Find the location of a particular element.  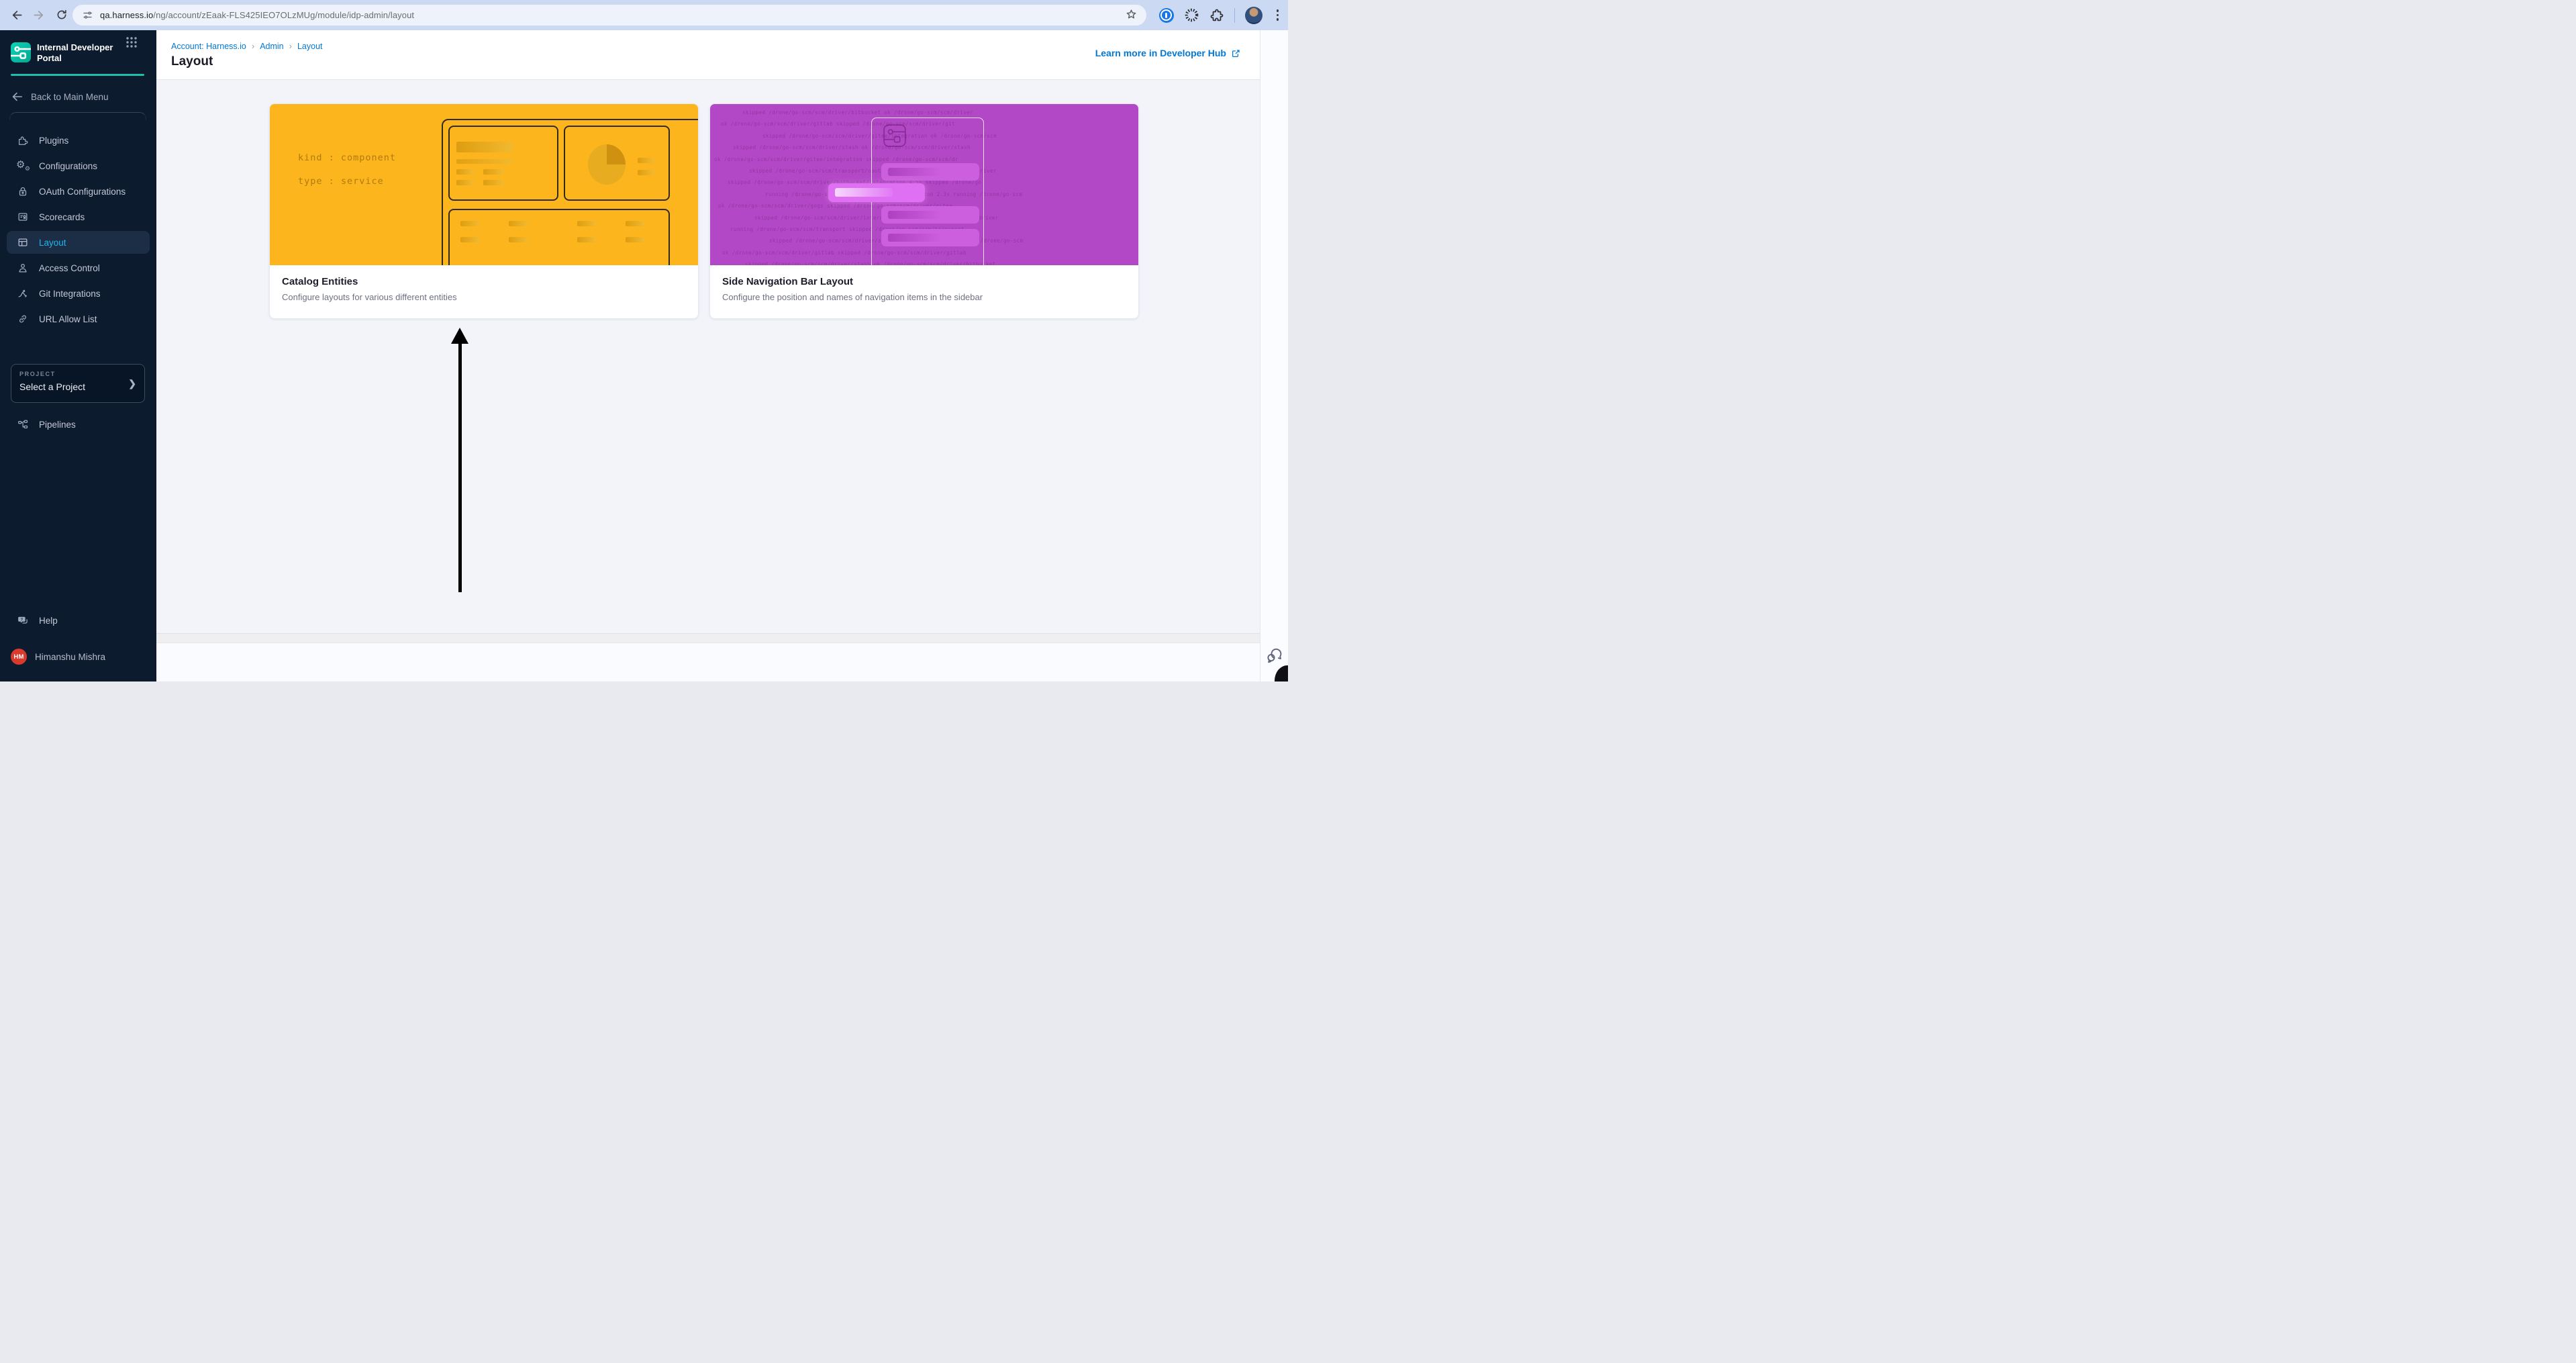

product-logo-row: Internal Developer Portal is located at coordinates (65, 52).